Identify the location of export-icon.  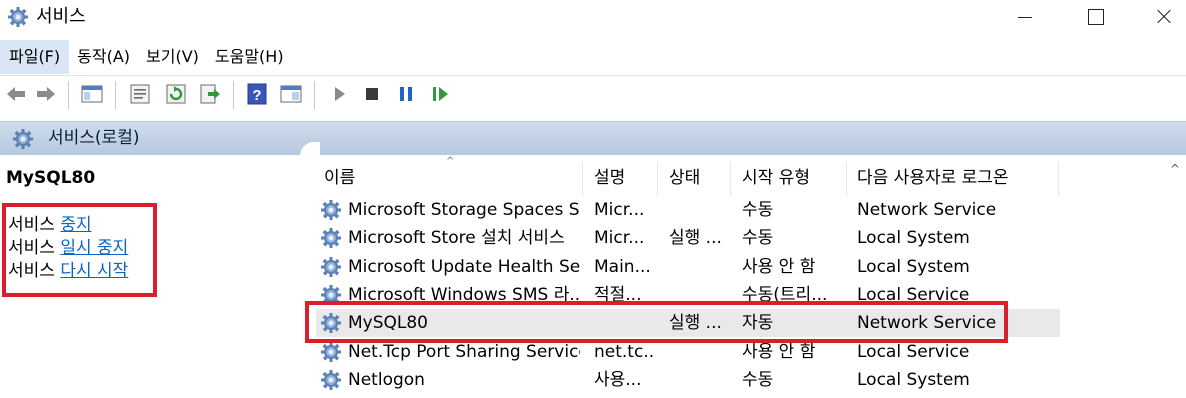
(210, 94).